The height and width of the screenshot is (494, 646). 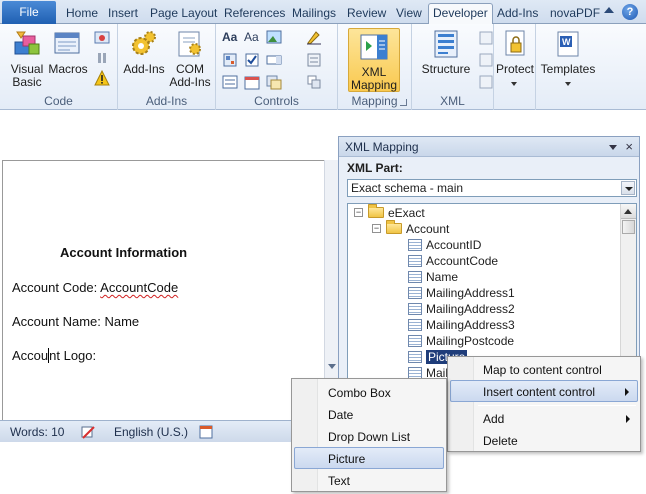 What do you see at coordinates (566, 42) in the screenshot?
I see `svg-text: W` at bounding box center [566, 42].